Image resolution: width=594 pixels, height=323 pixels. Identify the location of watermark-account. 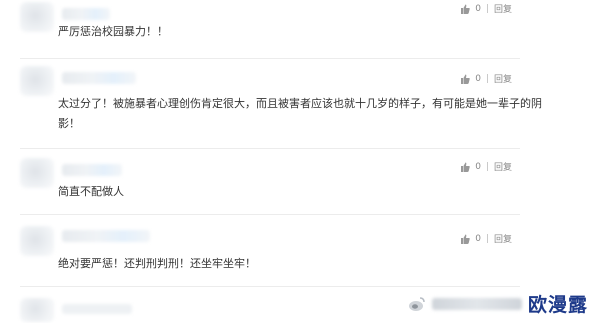
(476, 303).